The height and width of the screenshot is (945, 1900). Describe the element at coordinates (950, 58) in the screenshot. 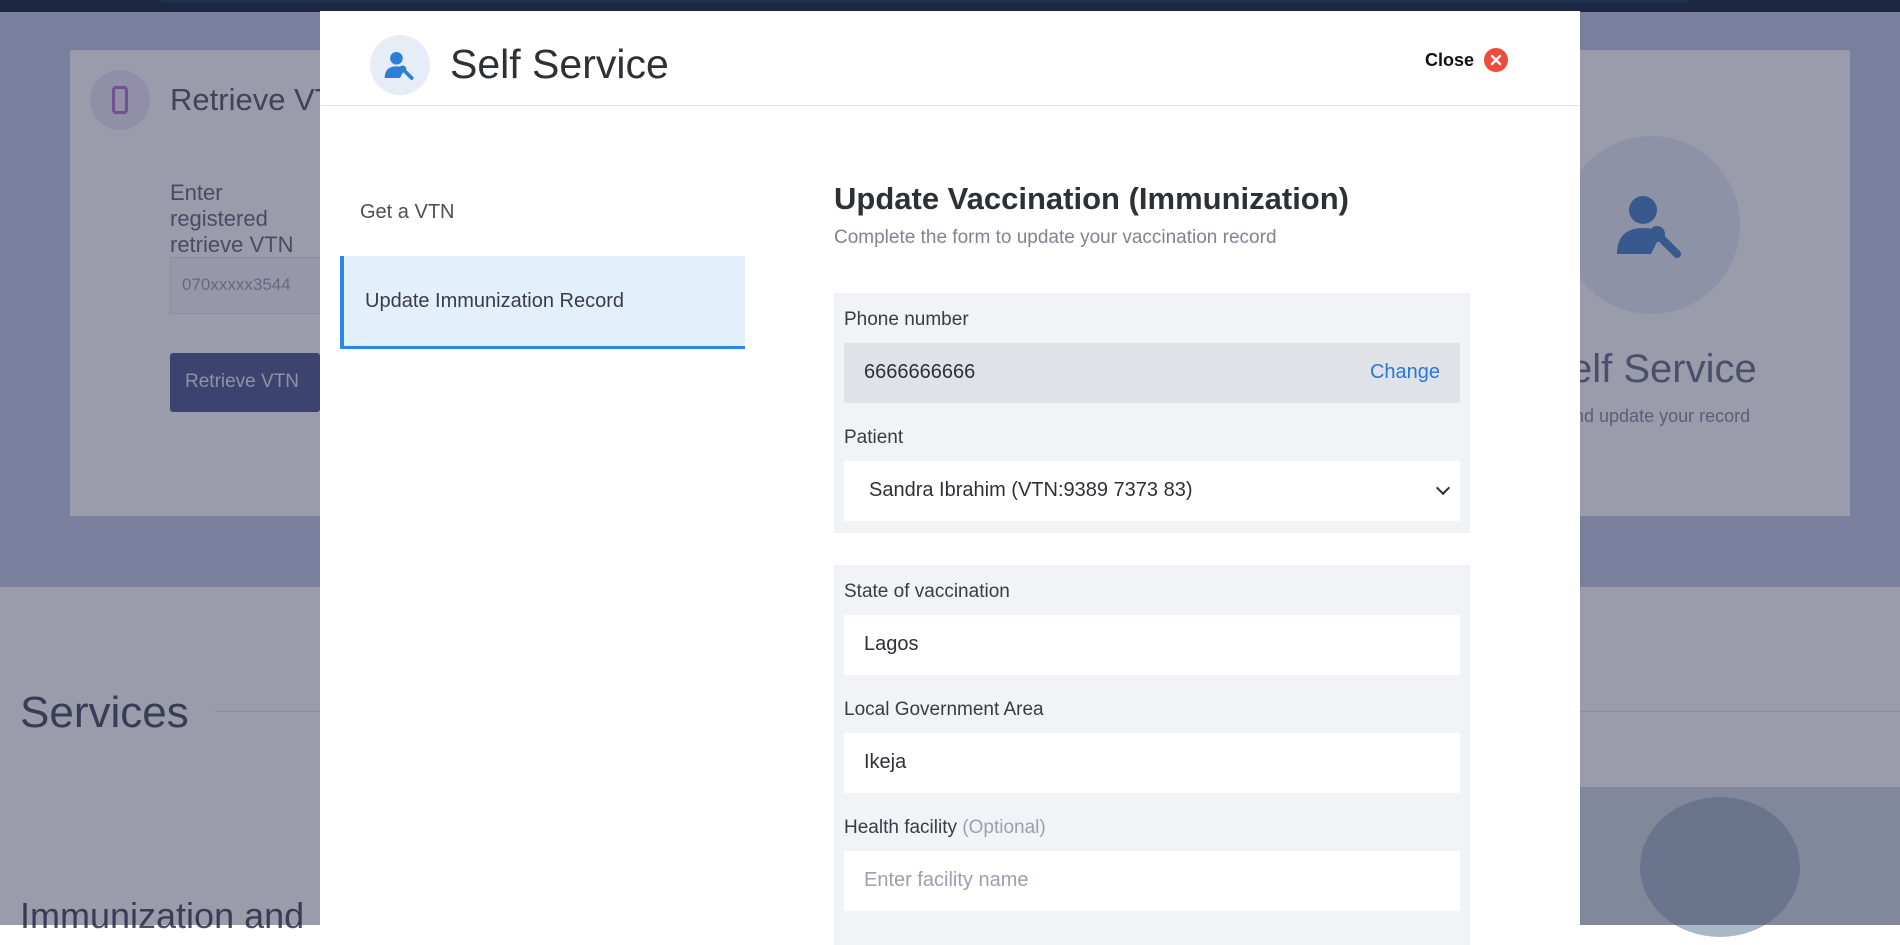

I see `modal-header: Self Service Close` at that location.